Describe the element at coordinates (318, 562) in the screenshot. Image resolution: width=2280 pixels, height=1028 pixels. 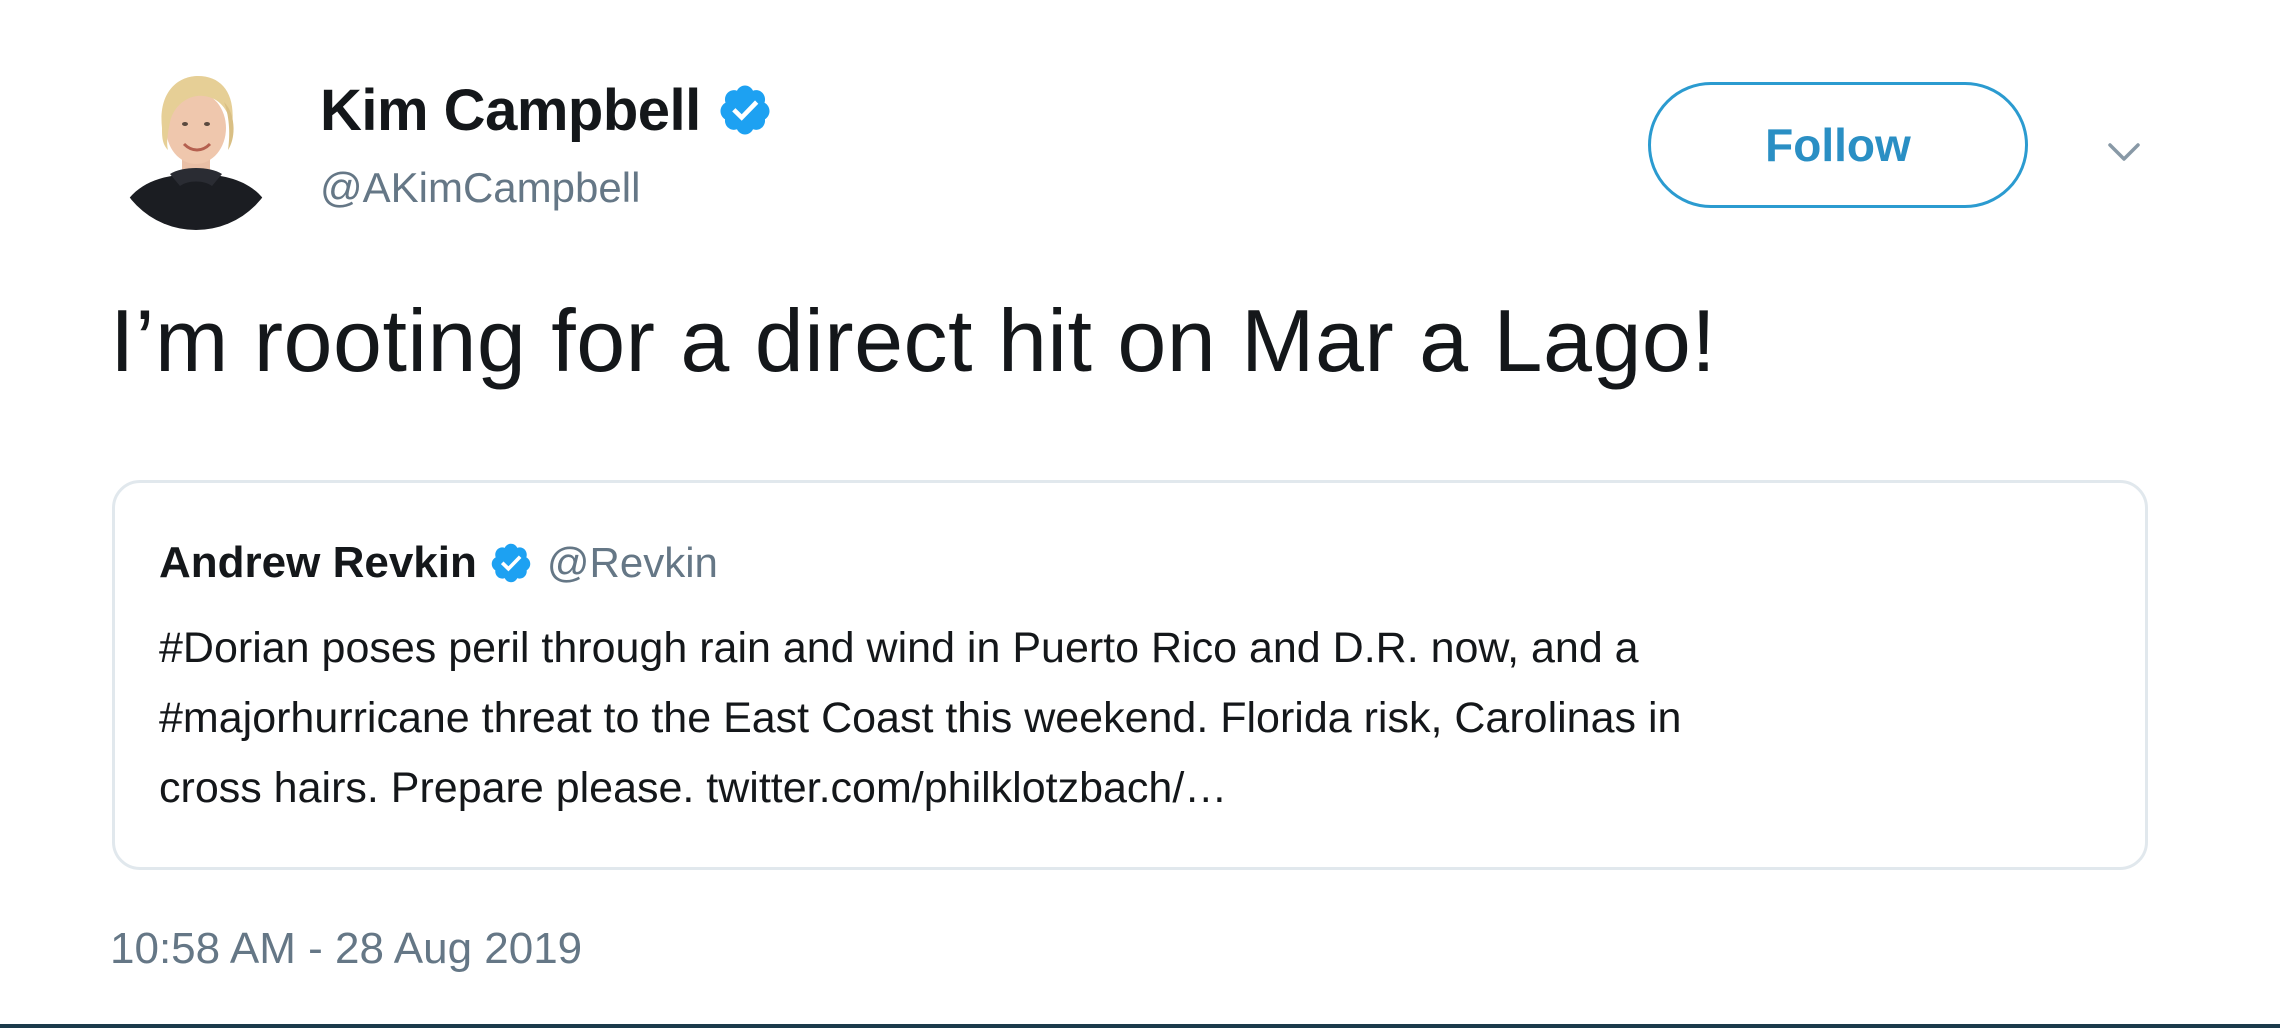
I see `quoted-author-name: Andrew Revkin` at that location.